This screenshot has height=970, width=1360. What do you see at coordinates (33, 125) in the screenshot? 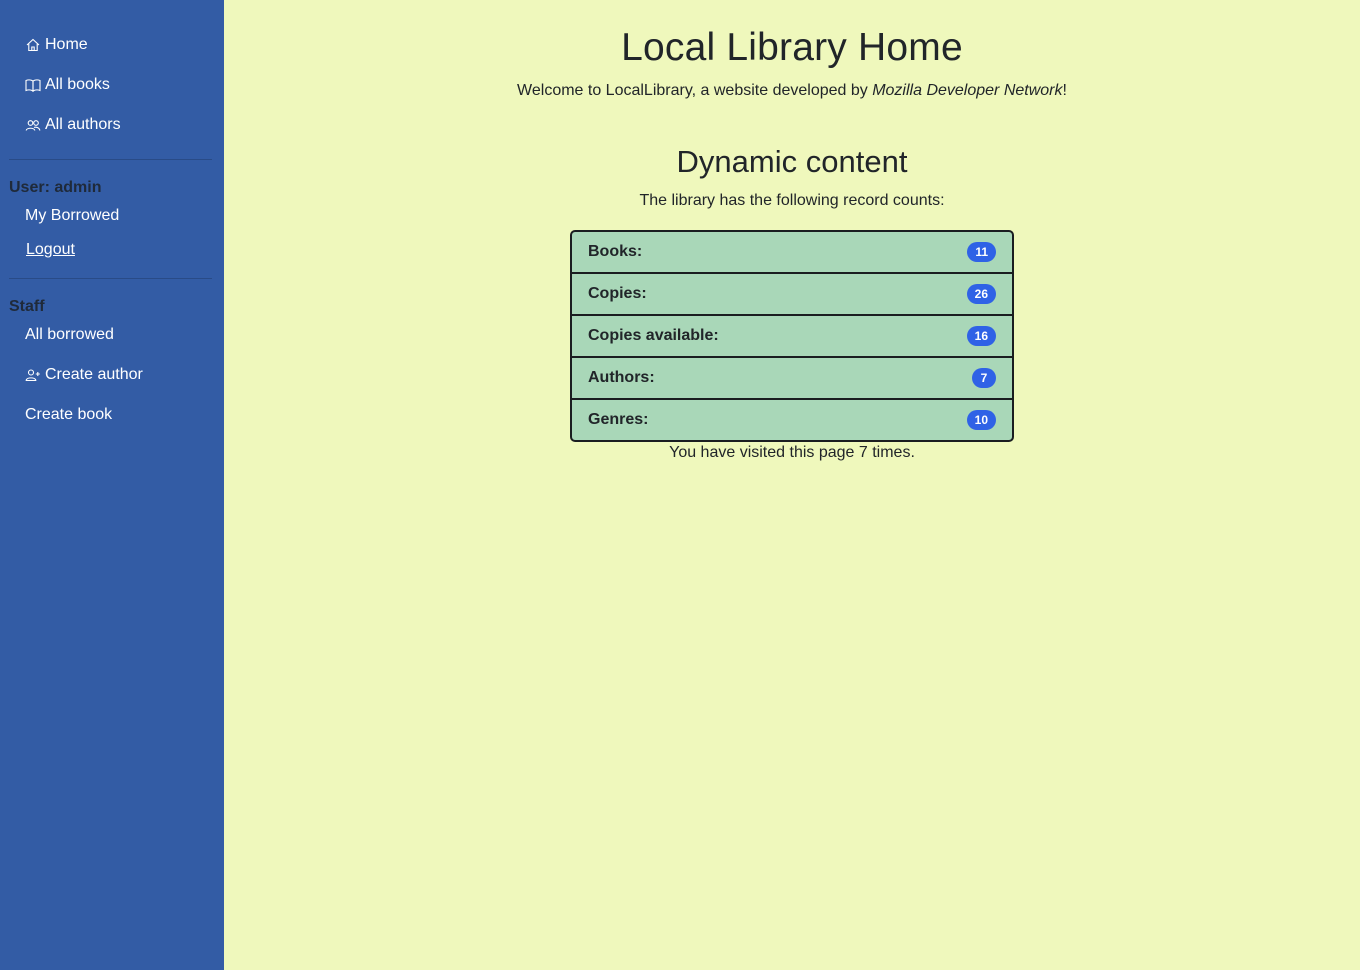
I see `people-icon` at bounding box center [33, 125].